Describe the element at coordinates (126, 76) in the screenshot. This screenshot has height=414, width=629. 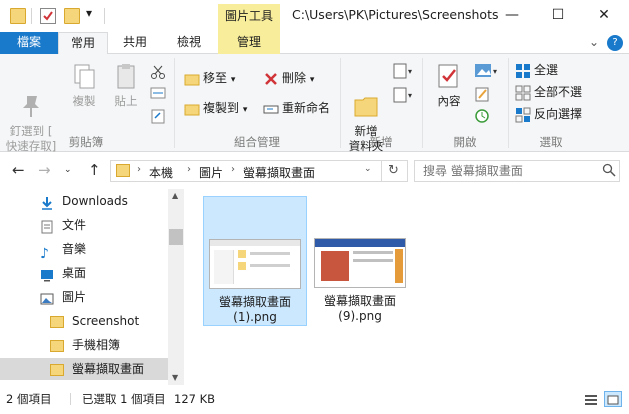
I see `clipboard-icon` at that location.